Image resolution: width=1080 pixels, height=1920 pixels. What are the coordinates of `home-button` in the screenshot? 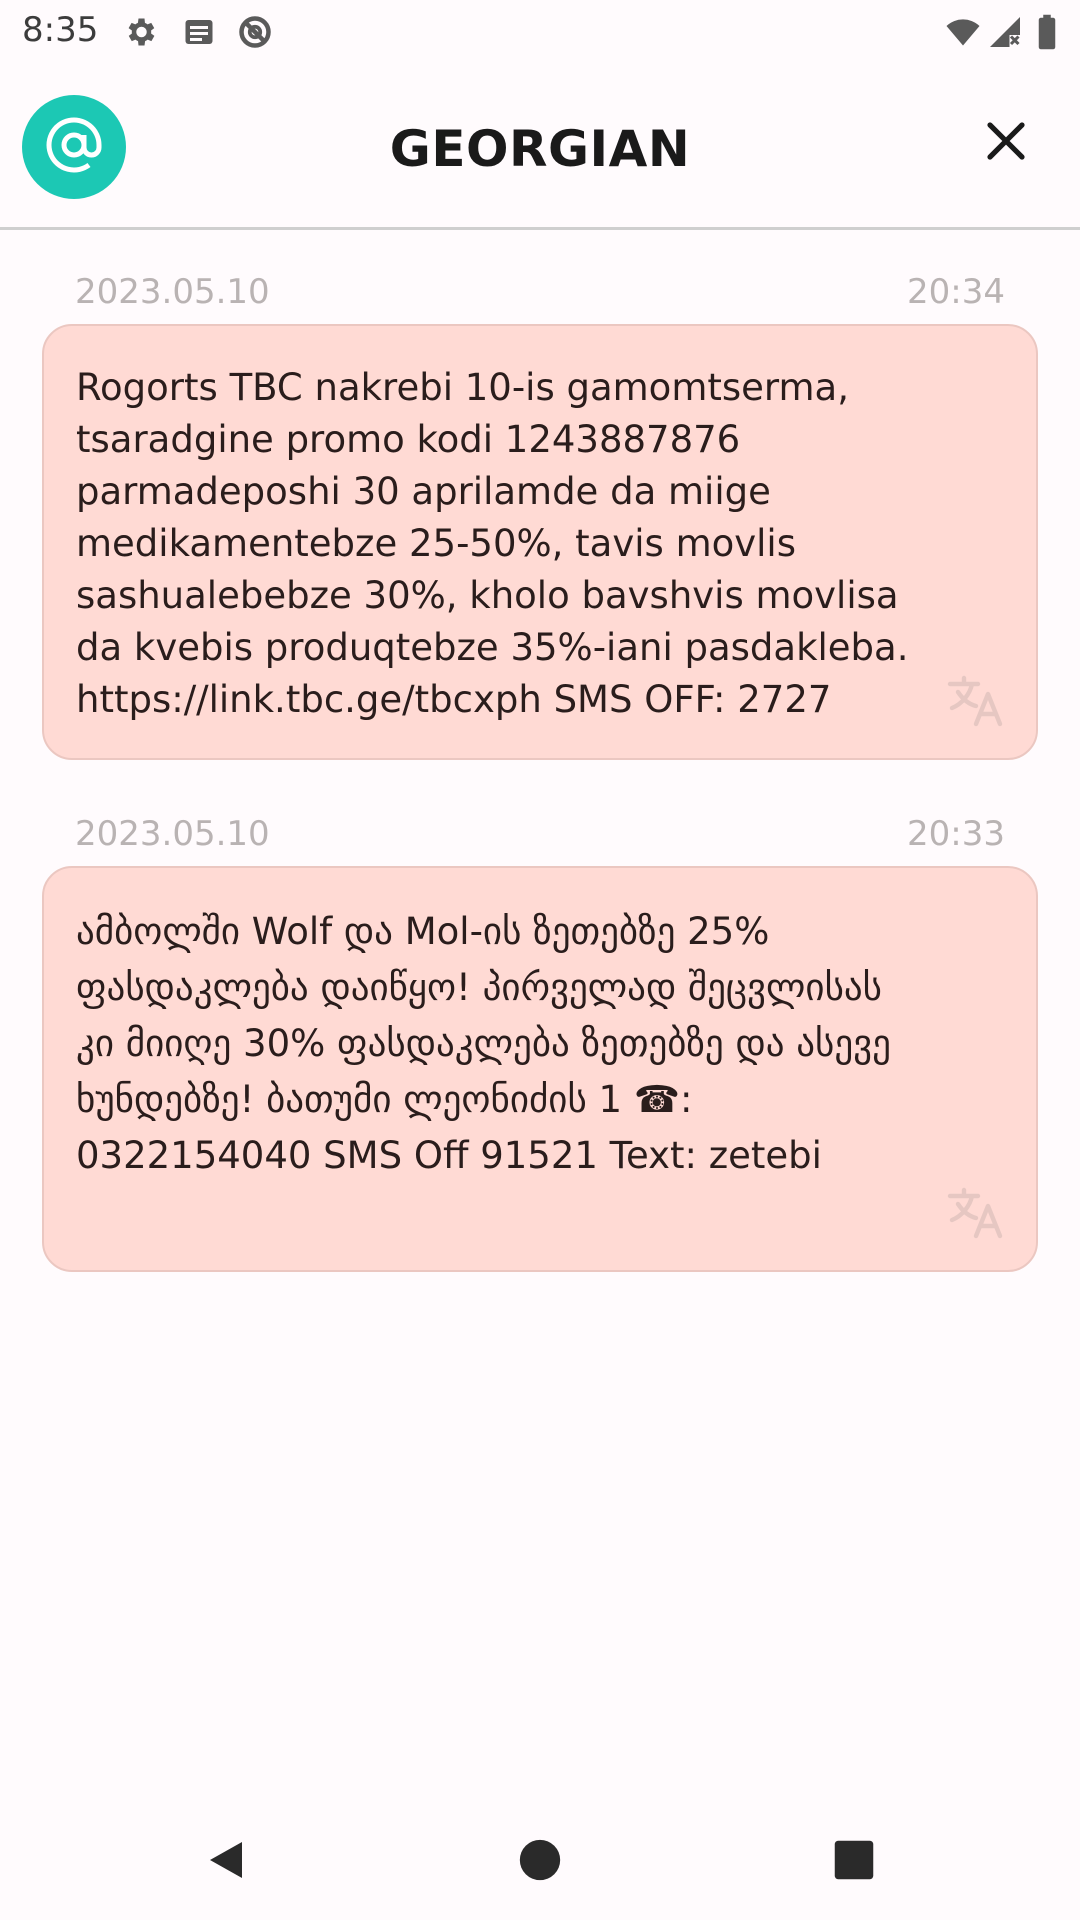 It's located at (540, 1860).